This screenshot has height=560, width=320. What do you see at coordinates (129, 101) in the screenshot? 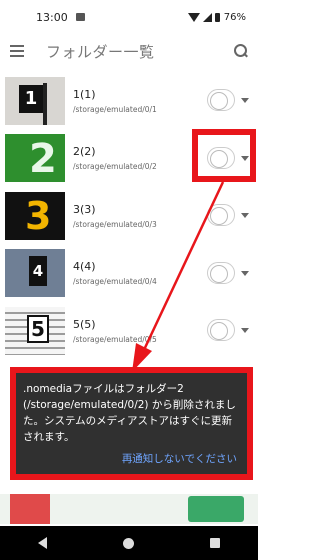
I see `folder-row-1: 1 1(1) /storage/emulated/0/1` at bounding box center [129, 101].